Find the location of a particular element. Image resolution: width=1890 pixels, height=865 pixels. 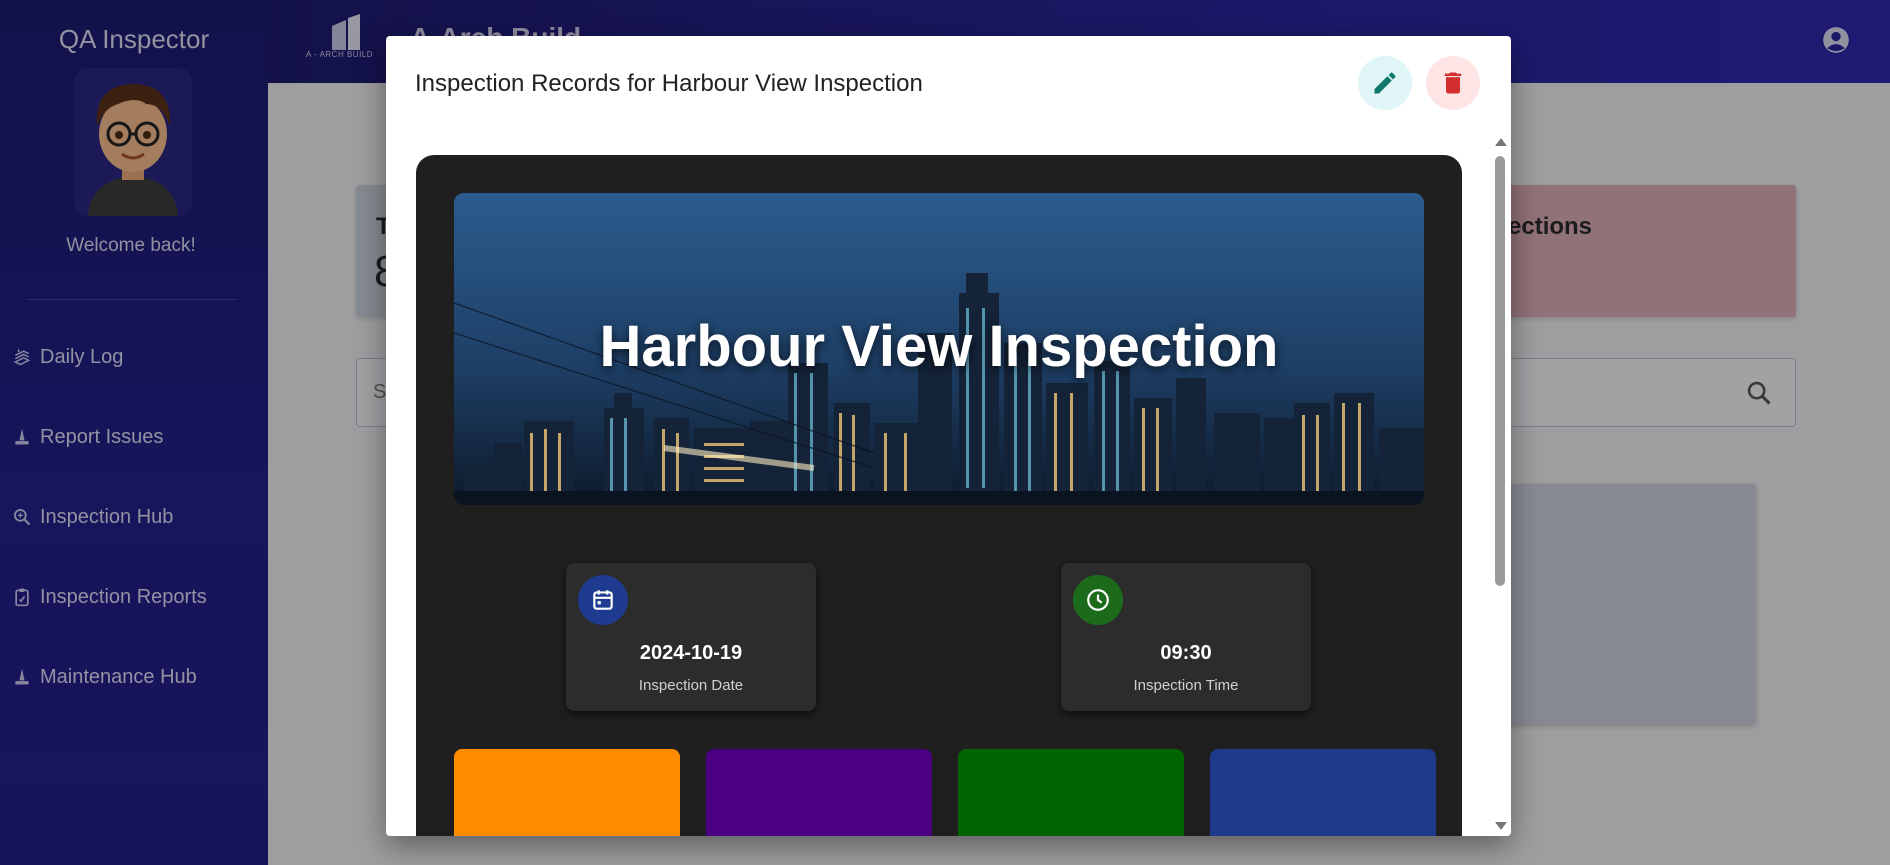

calendar-icon is located at coordinates (603, 600).